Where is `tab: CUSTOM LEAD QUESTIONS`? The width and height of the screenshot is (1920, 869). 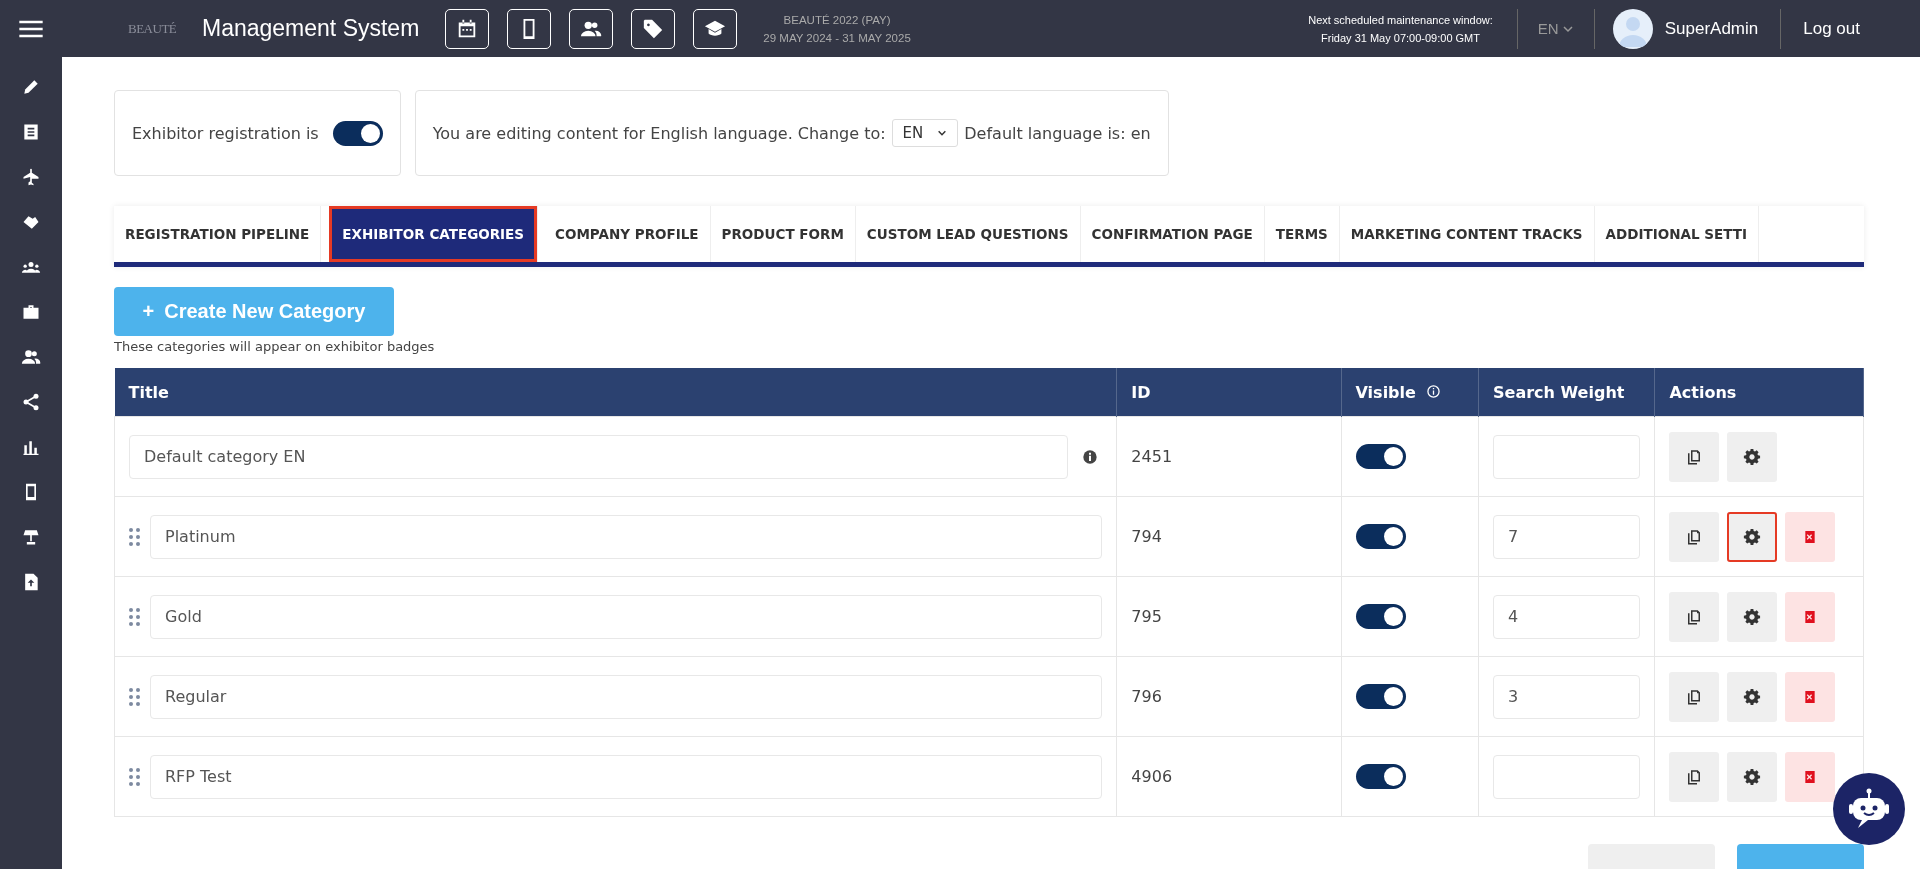
tab: CUSTOM LEAD QUESTIONS is located at coordinates (968, 234).